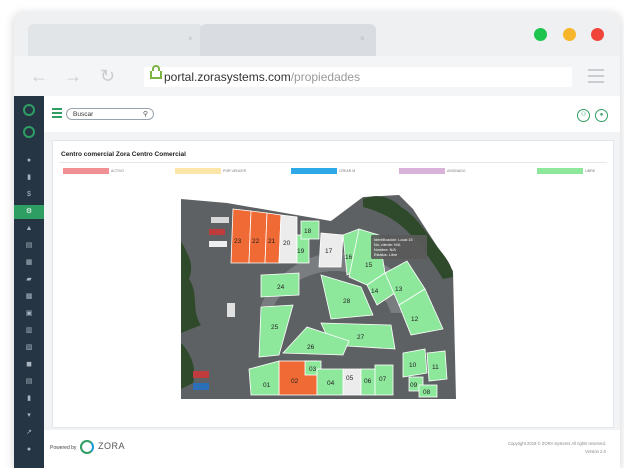  I want to click on user-profile-icon: ●, so click(601, 115).